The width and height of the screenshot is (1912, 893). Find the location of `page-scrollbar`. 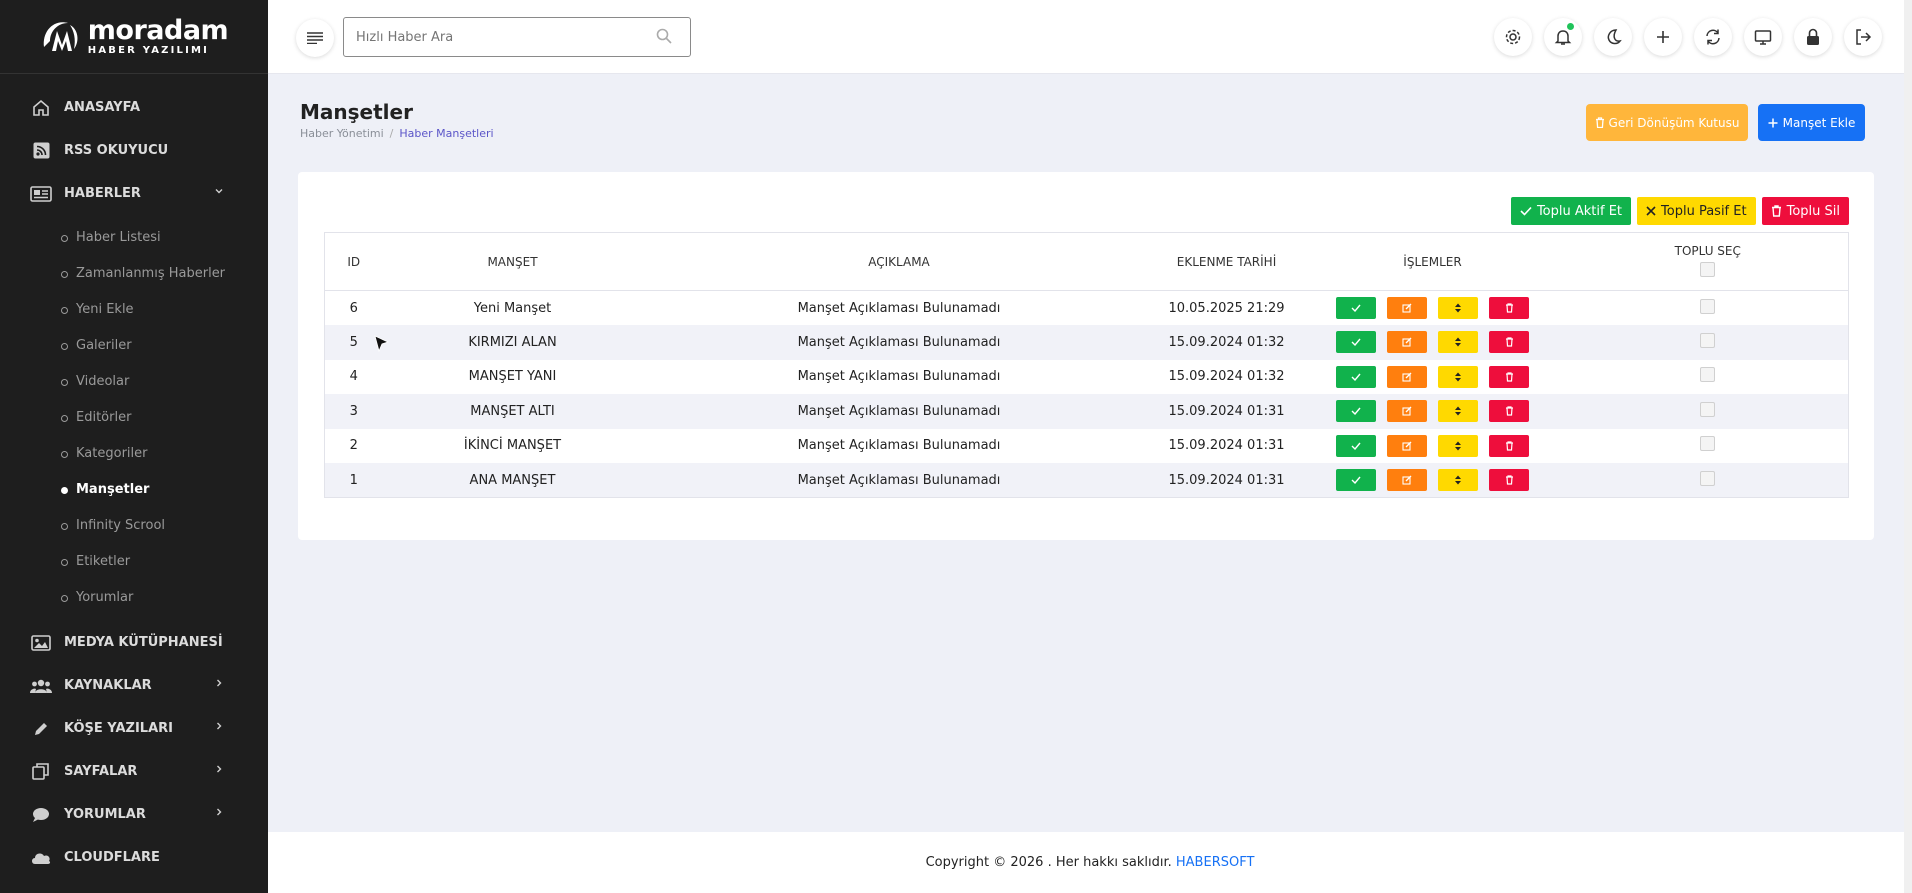

page-scrollbar is located at coordinates (1908, 446).